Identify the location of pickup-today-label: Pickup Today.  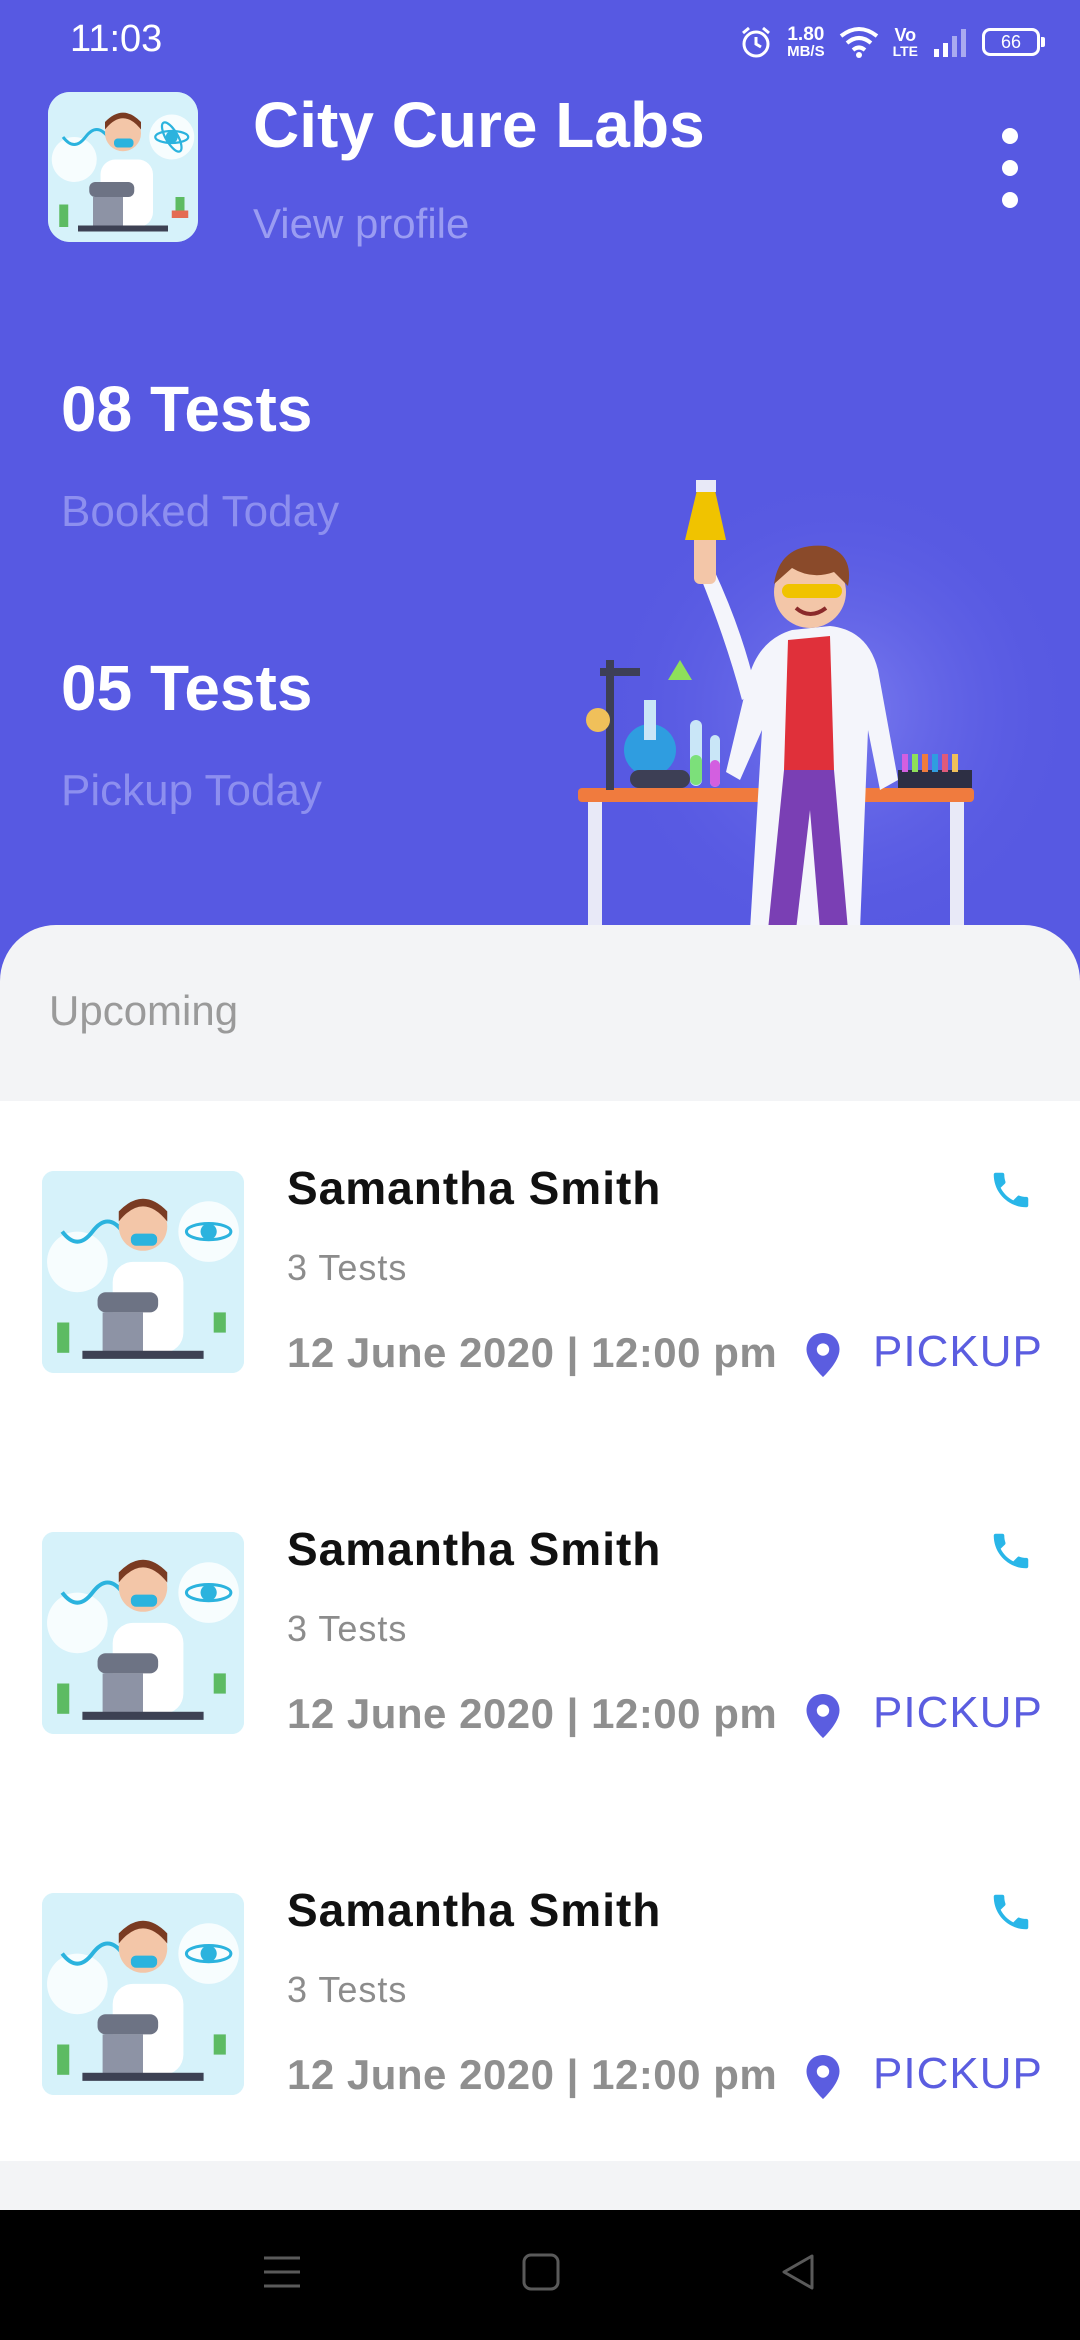
(191, 790).